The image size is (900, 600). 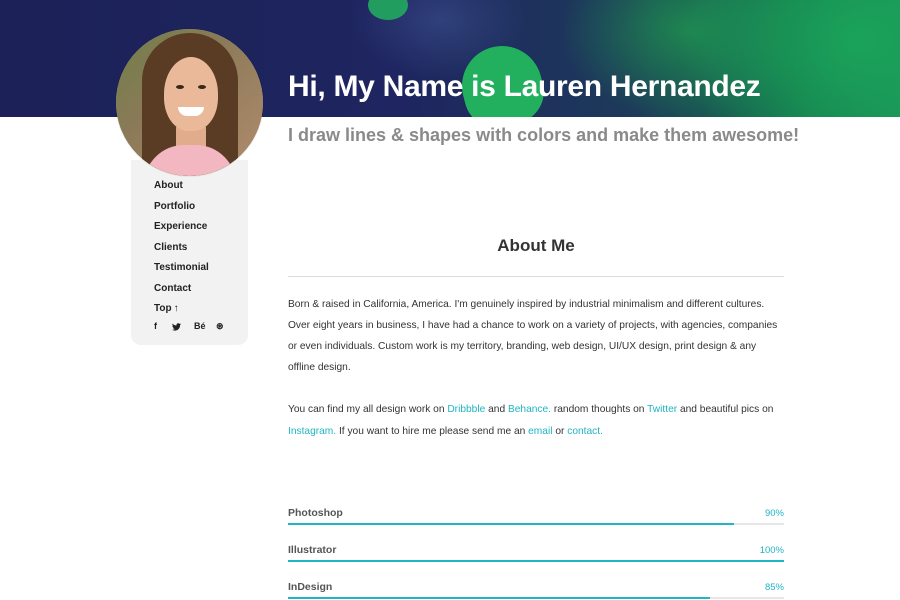 I want to click on nav-item-clients: Clients, so click(x=181, y=251).